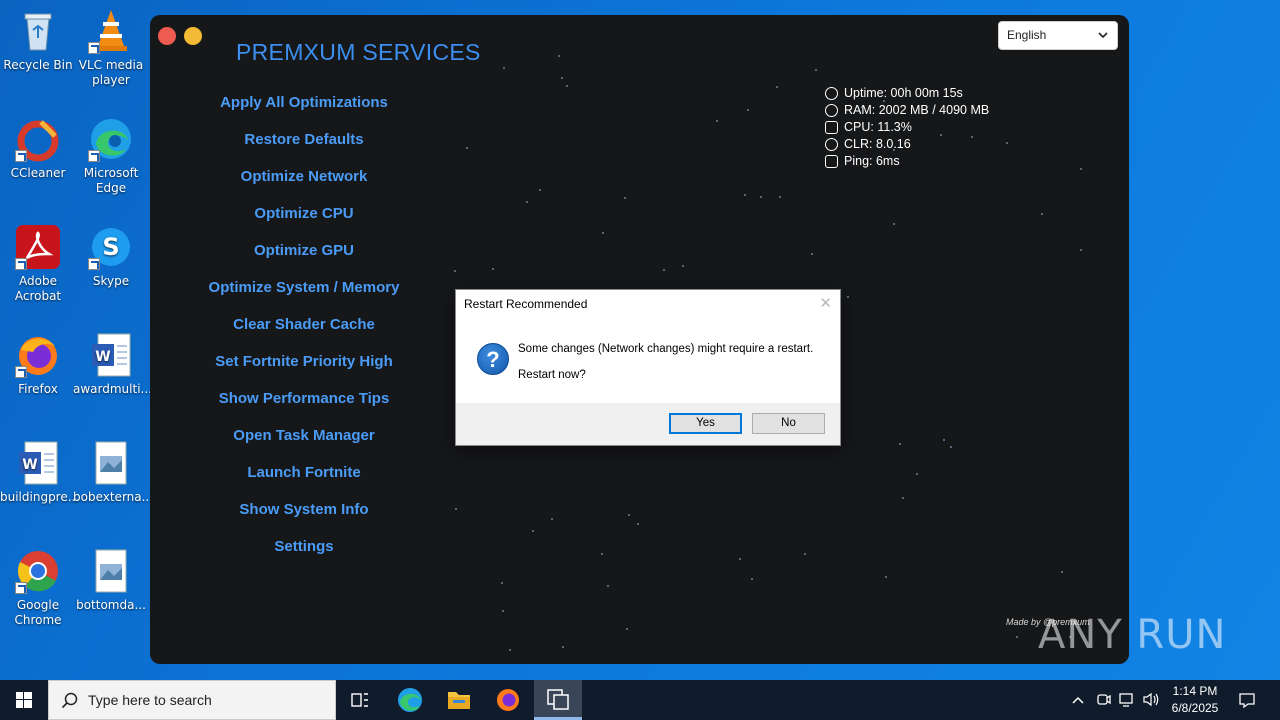  I want to click on desktop-icon-label: VLC media player, so click(111, 72).